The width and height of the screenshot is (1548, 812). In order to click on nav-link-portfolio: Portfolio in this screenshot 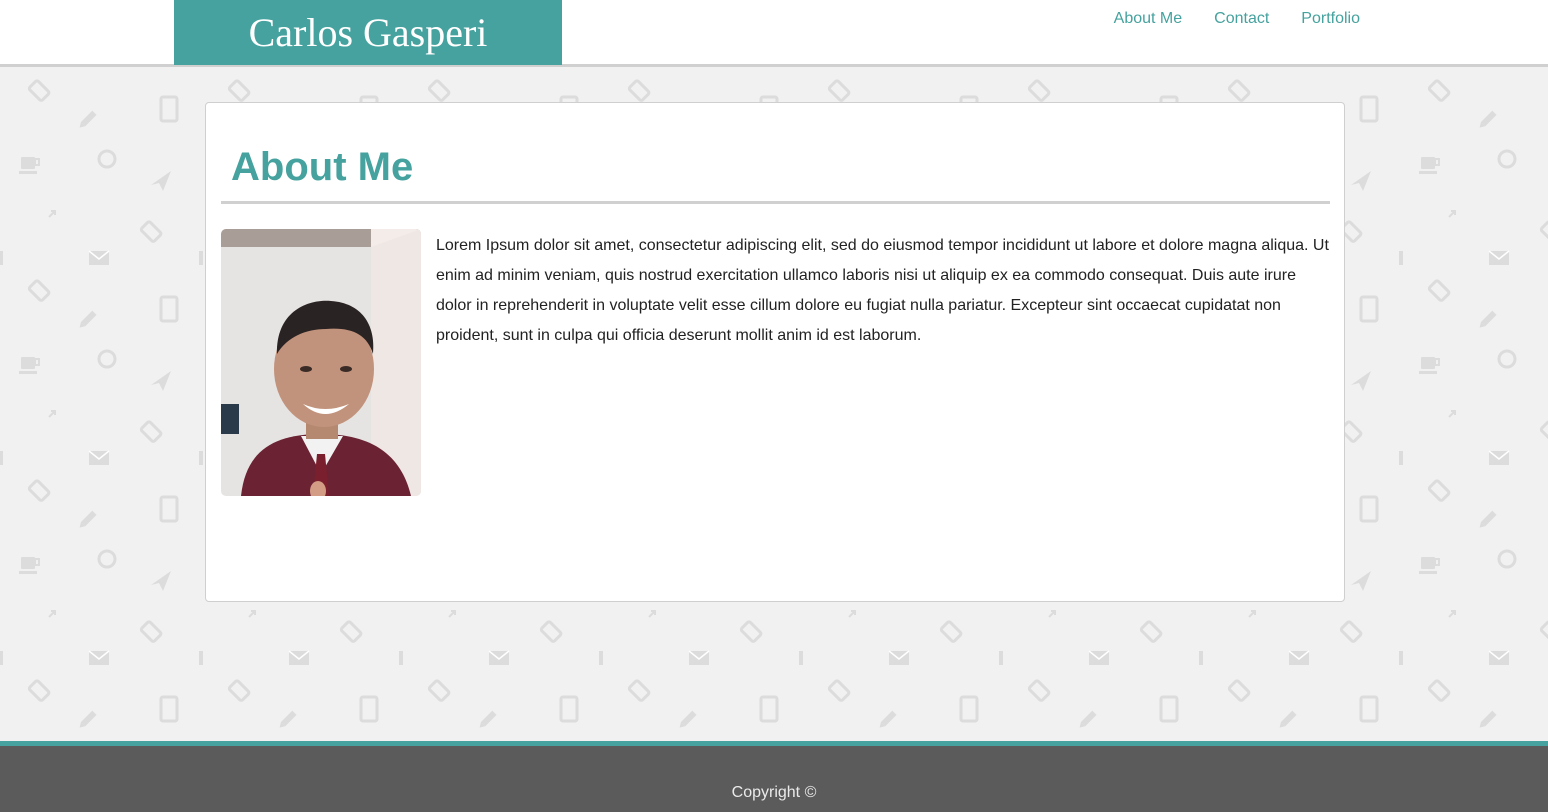, I will do `click(1330, 19)`.